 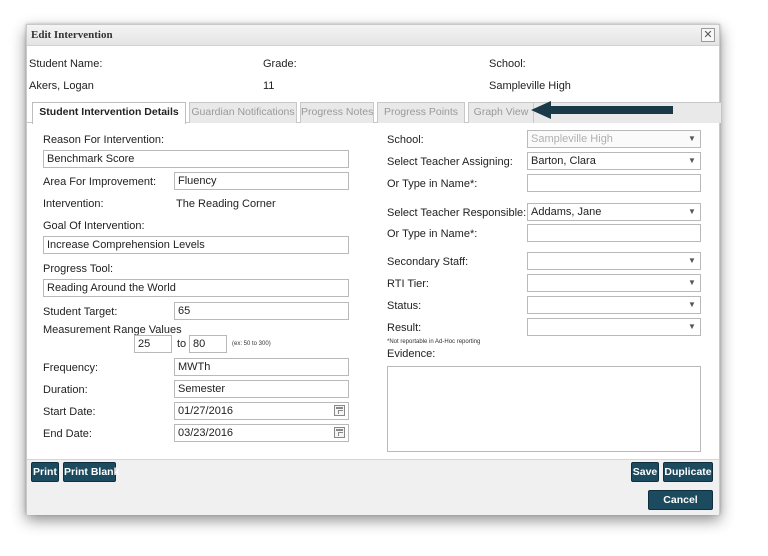 I want to click on frequency-field: MWTh, so click(x=261, y=367).